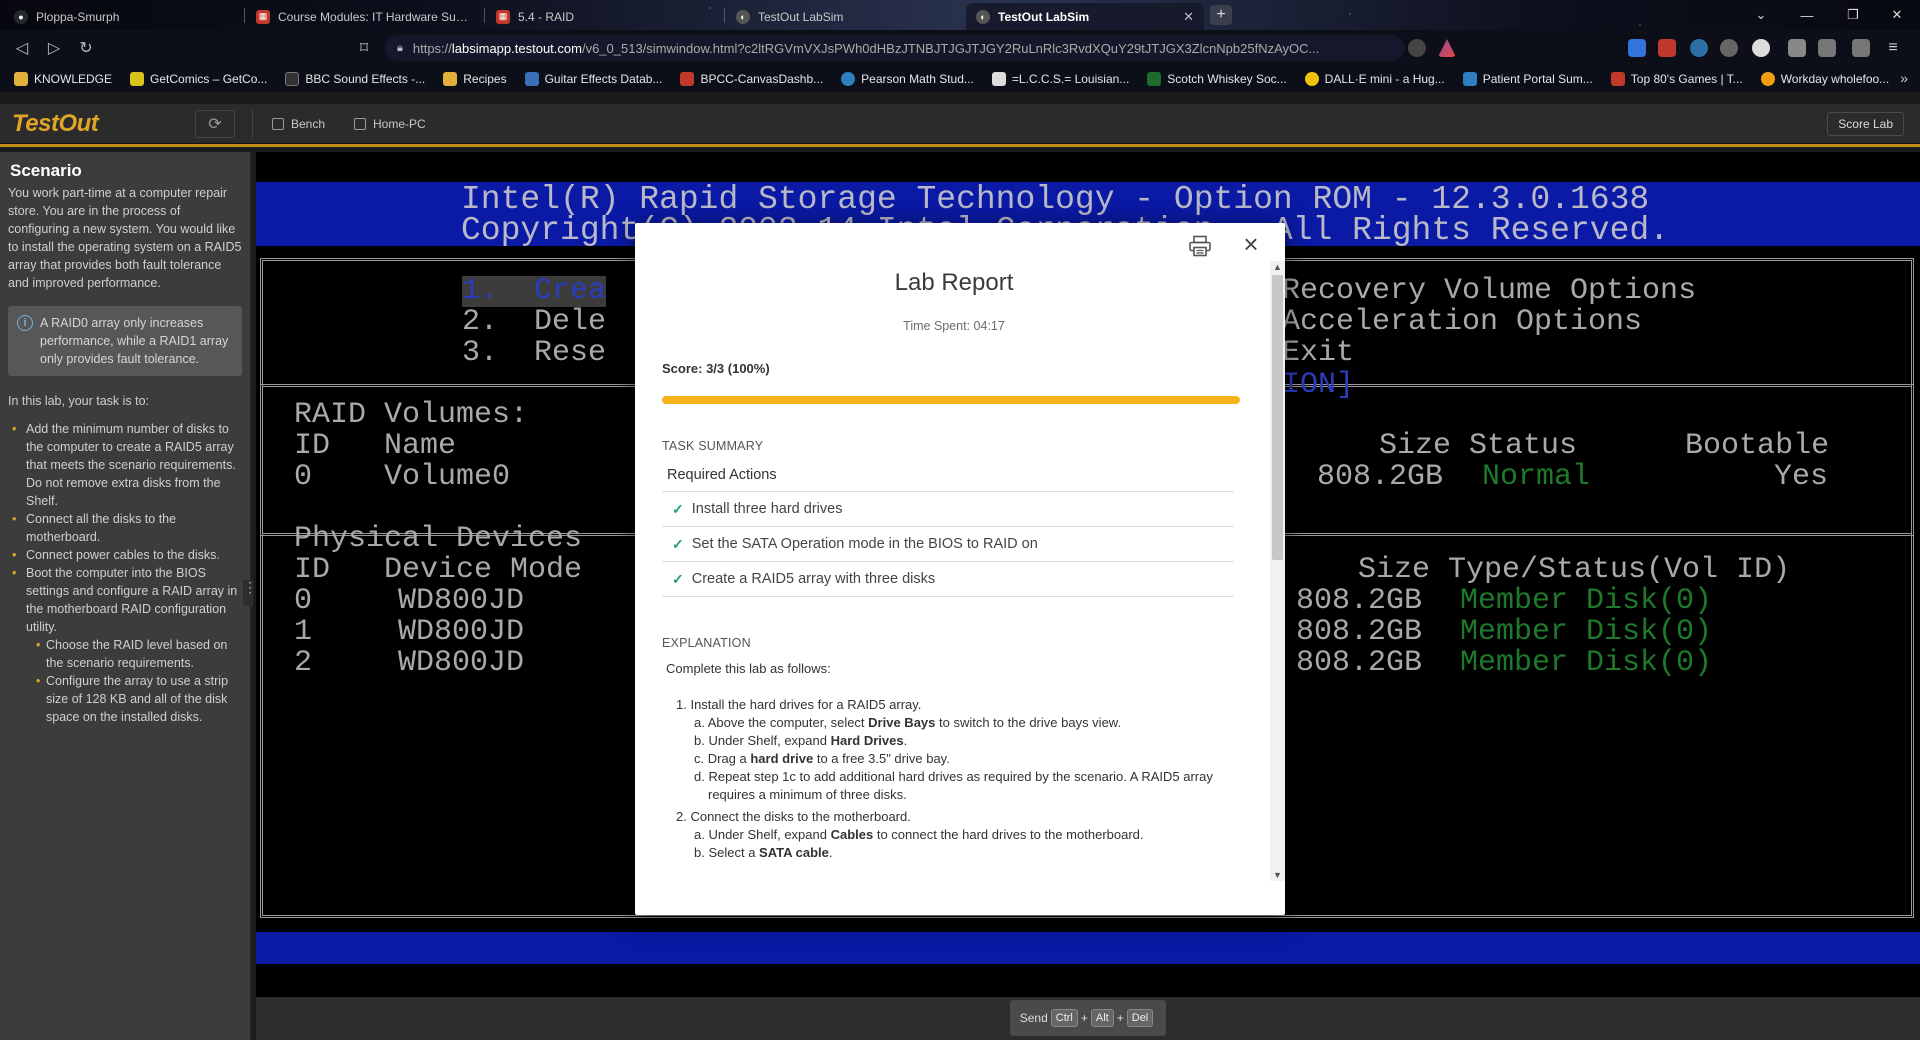  I want to click on menu-create-volume: 1. Crea, so click(534, 291).